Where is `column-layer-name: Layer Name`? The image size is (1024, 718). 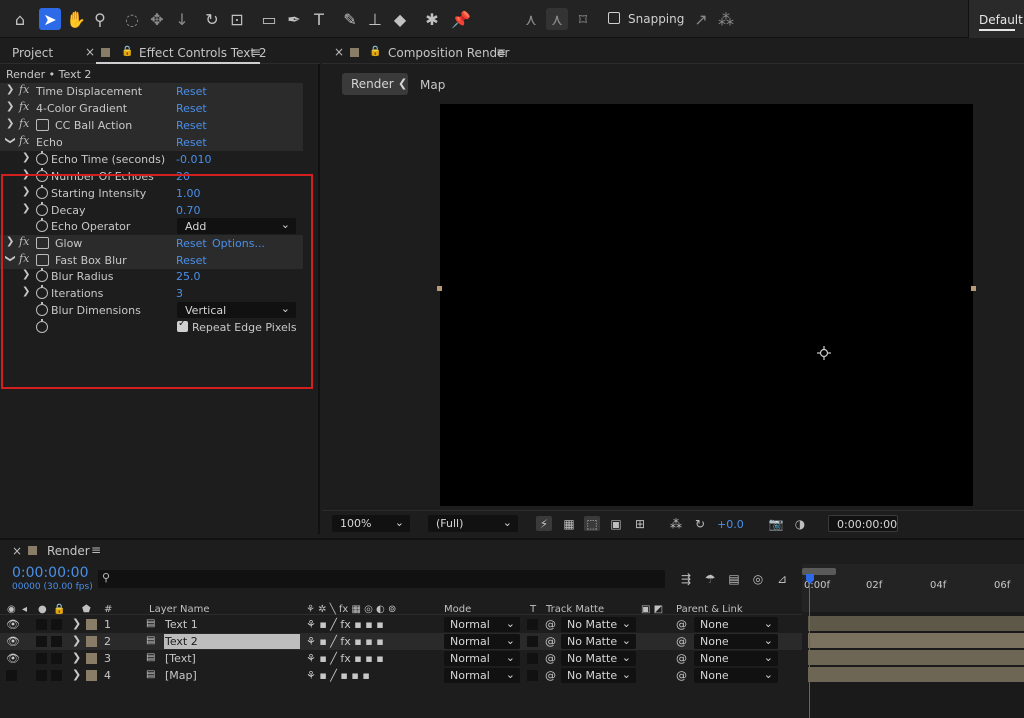
column-layer-name: Layer Name is located at coordinates (179, 609).